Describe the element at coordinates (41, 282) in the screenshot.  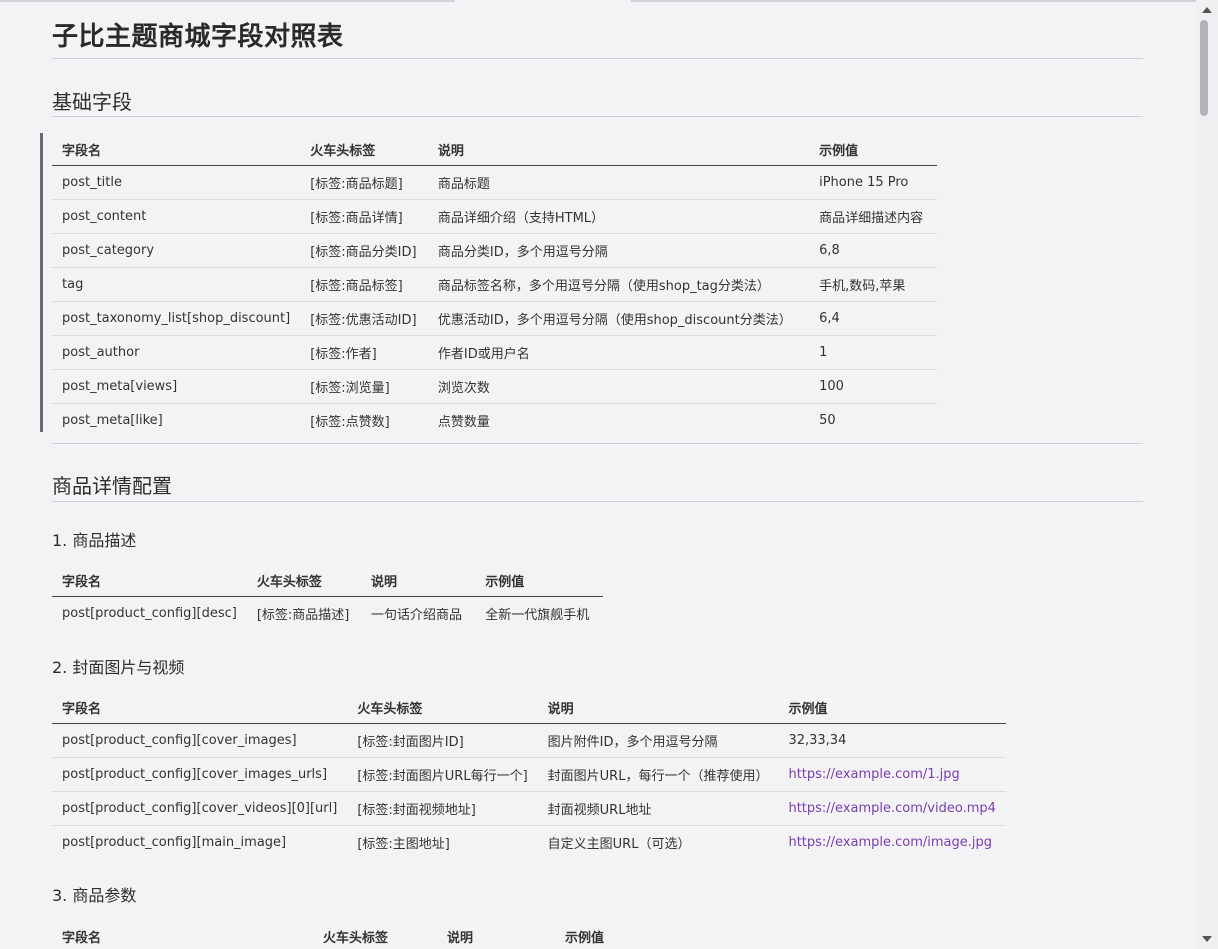
I see `blockquote-bar` at that location.